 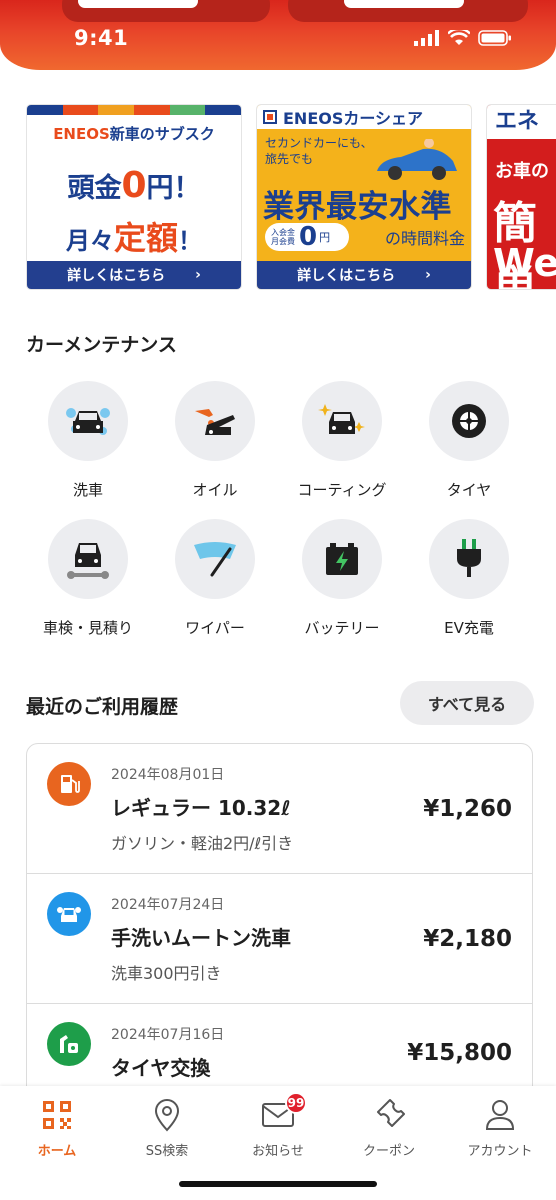 I want to click on widget-left, so click(x=166, y=11).